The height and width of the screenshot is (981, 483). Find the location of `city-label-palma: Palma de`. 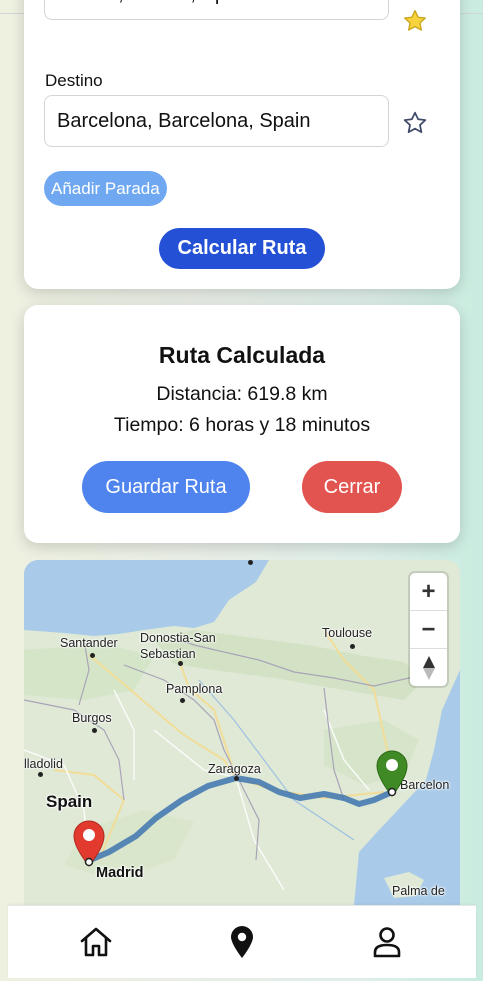

city-label-palma: Palma de is located at coordinates (418, 891).